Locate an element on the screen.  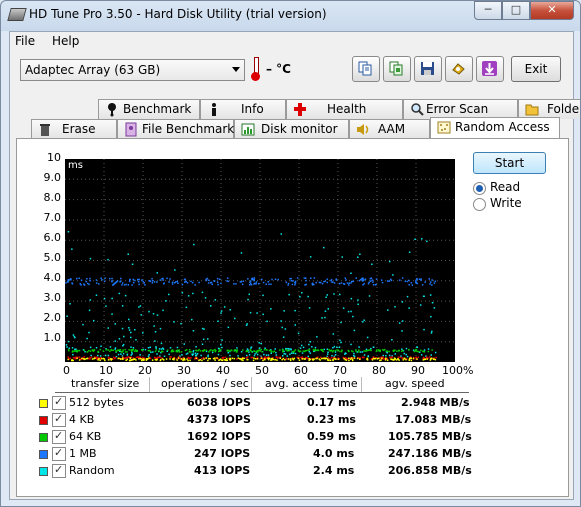
menu-bar: File Help is located at coordinates (291, 42).